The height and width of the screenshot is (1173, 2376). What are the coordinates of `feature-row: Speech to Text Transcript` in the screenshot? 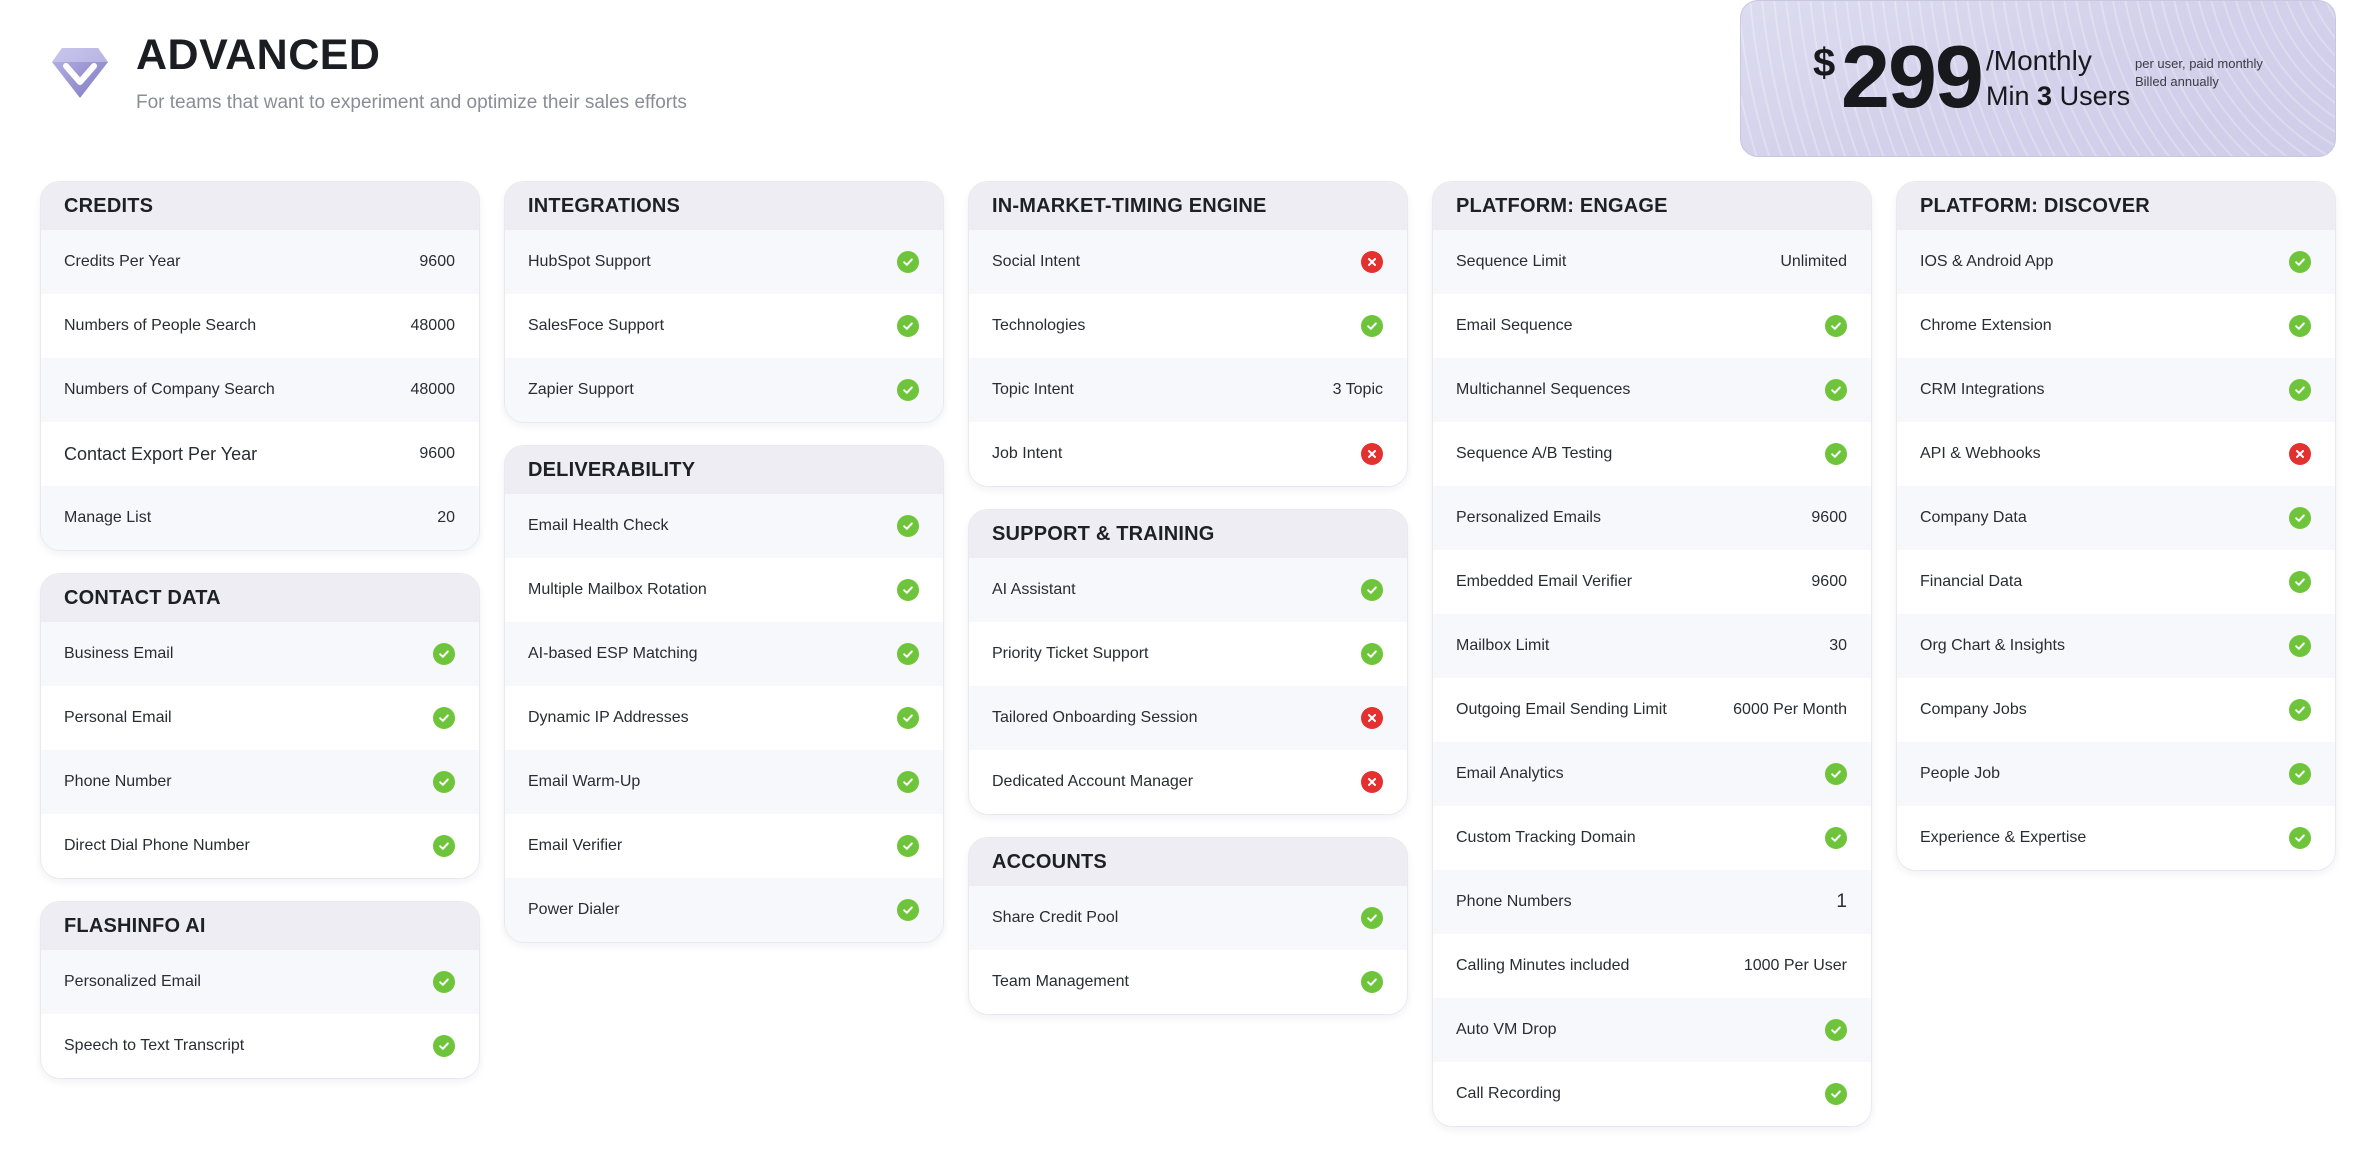 It's located at (260, 1046).